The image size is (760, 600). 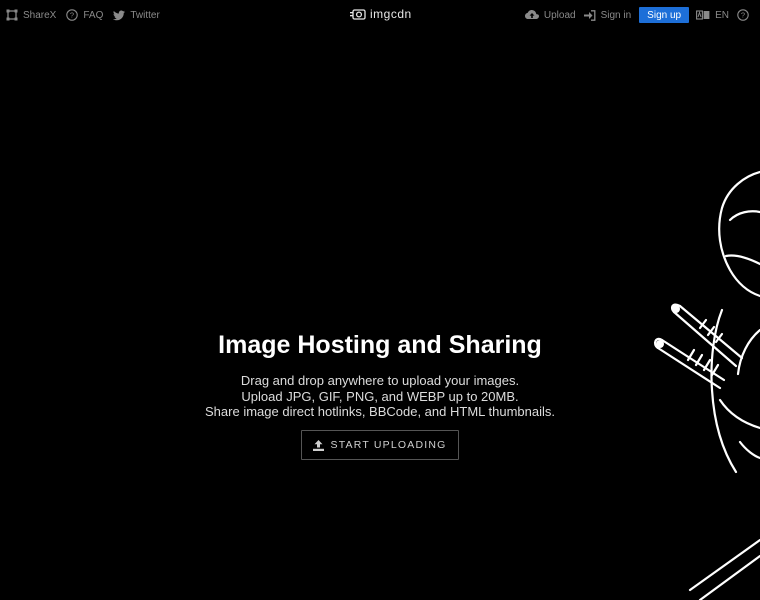 I want to click on nav-faq-link: ? FAQ, so click(x=84, y=15).